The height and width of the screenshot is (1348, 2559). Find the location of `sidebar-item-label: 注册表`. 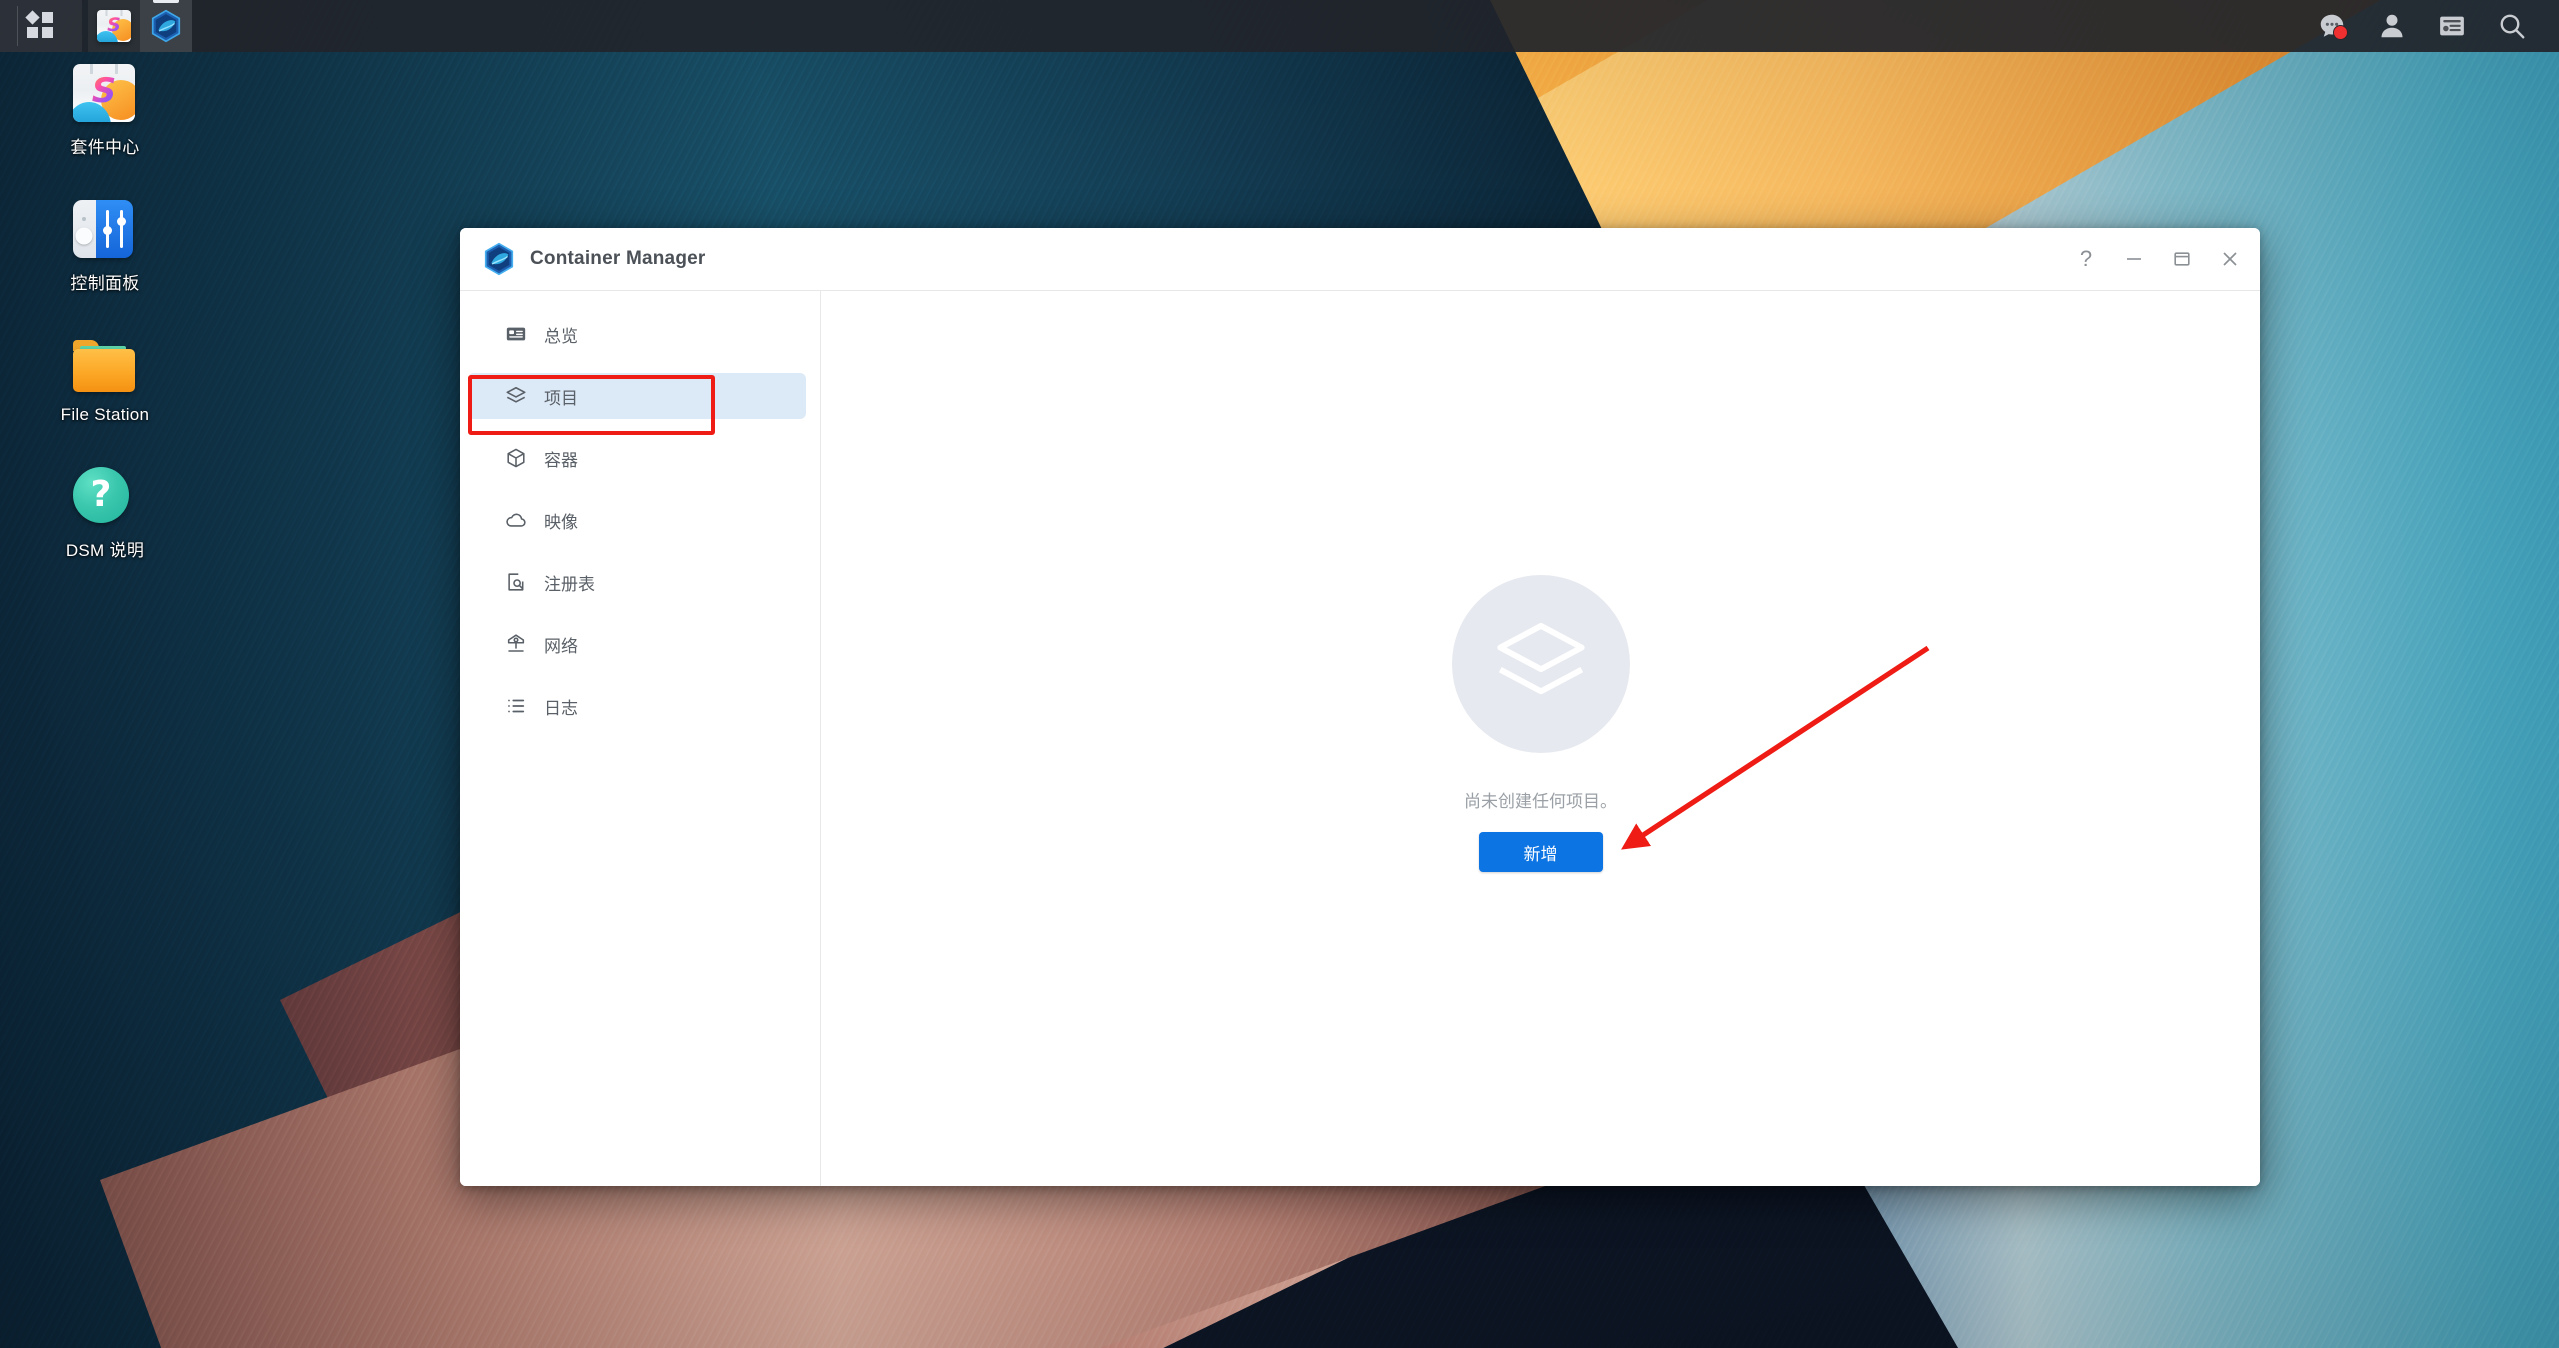

sidebar-item-label: 注册表 is located at coordinates (569, 584).